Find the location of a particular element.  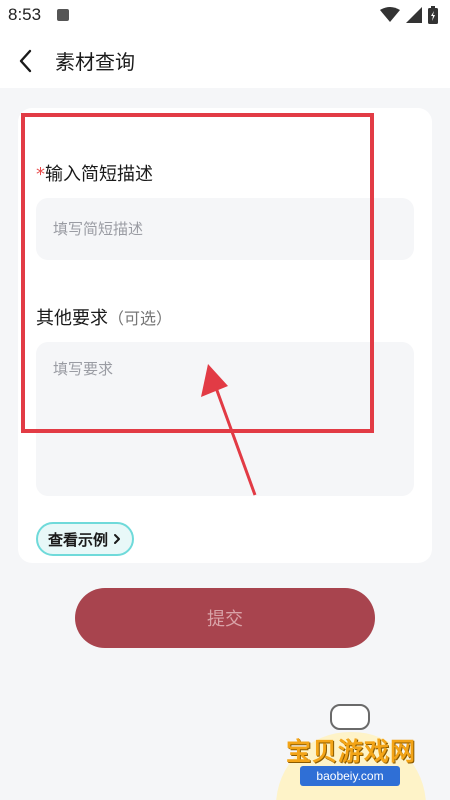

status-icons is located at coordinates (409, 15).